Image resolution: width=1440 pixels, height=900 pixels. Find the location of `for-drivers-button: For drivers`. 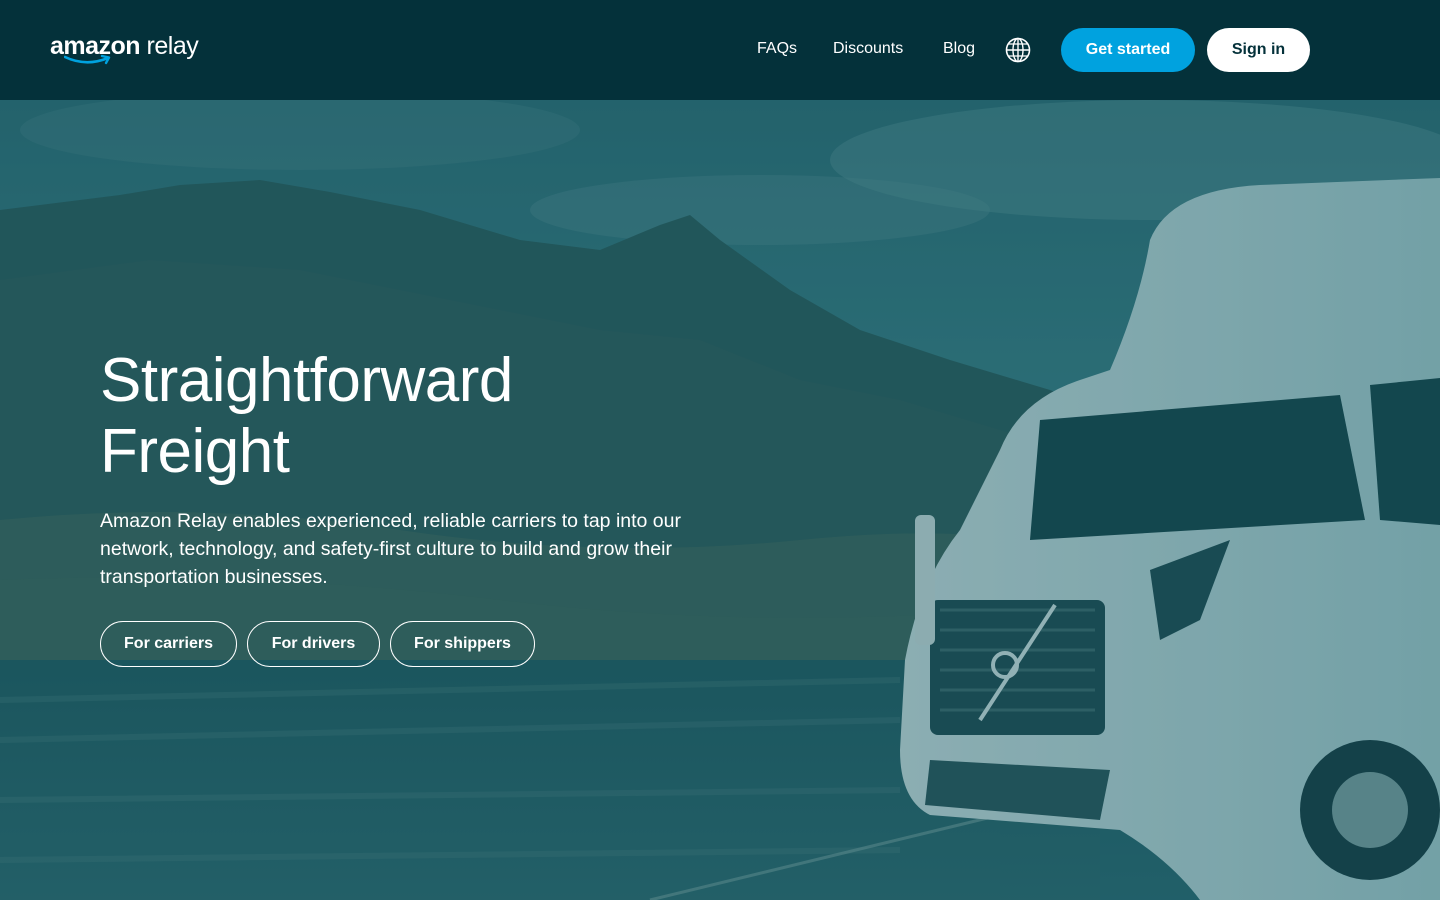

for-drivers-button: For drivers is located at coordinates (313, 644).